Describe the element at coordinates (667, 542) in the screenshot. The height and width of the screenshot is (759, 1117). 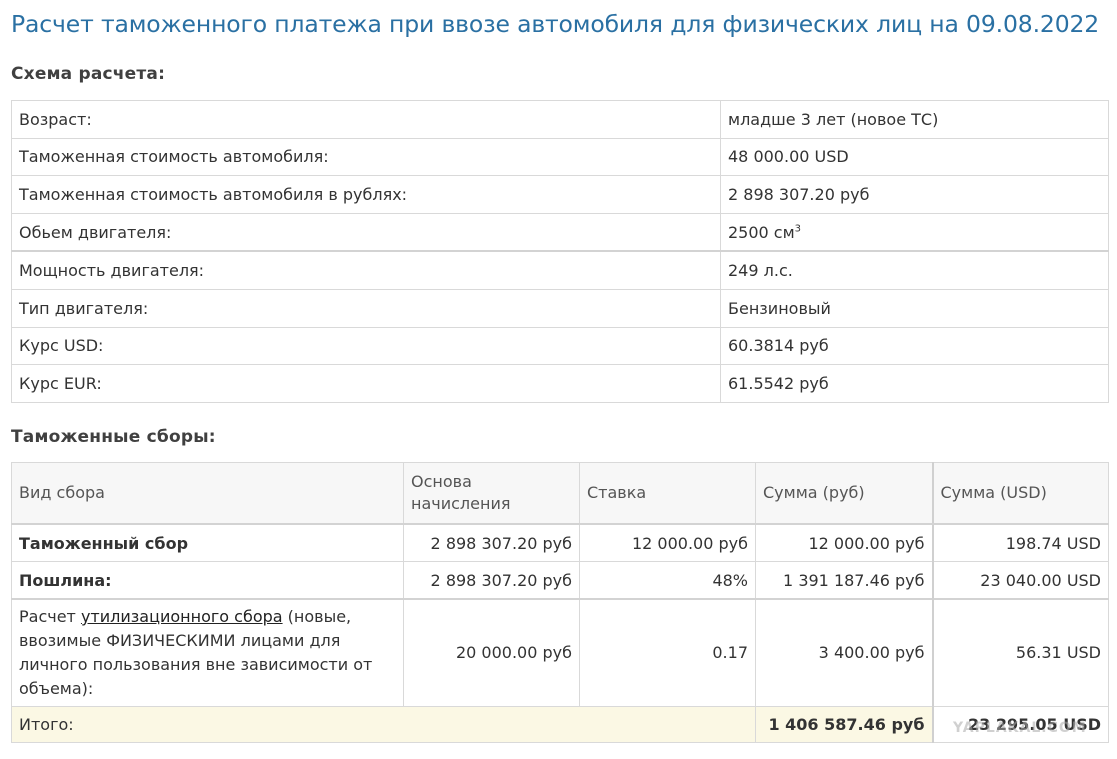
I see `fee-rate: 12 000.00 руб` at that location.